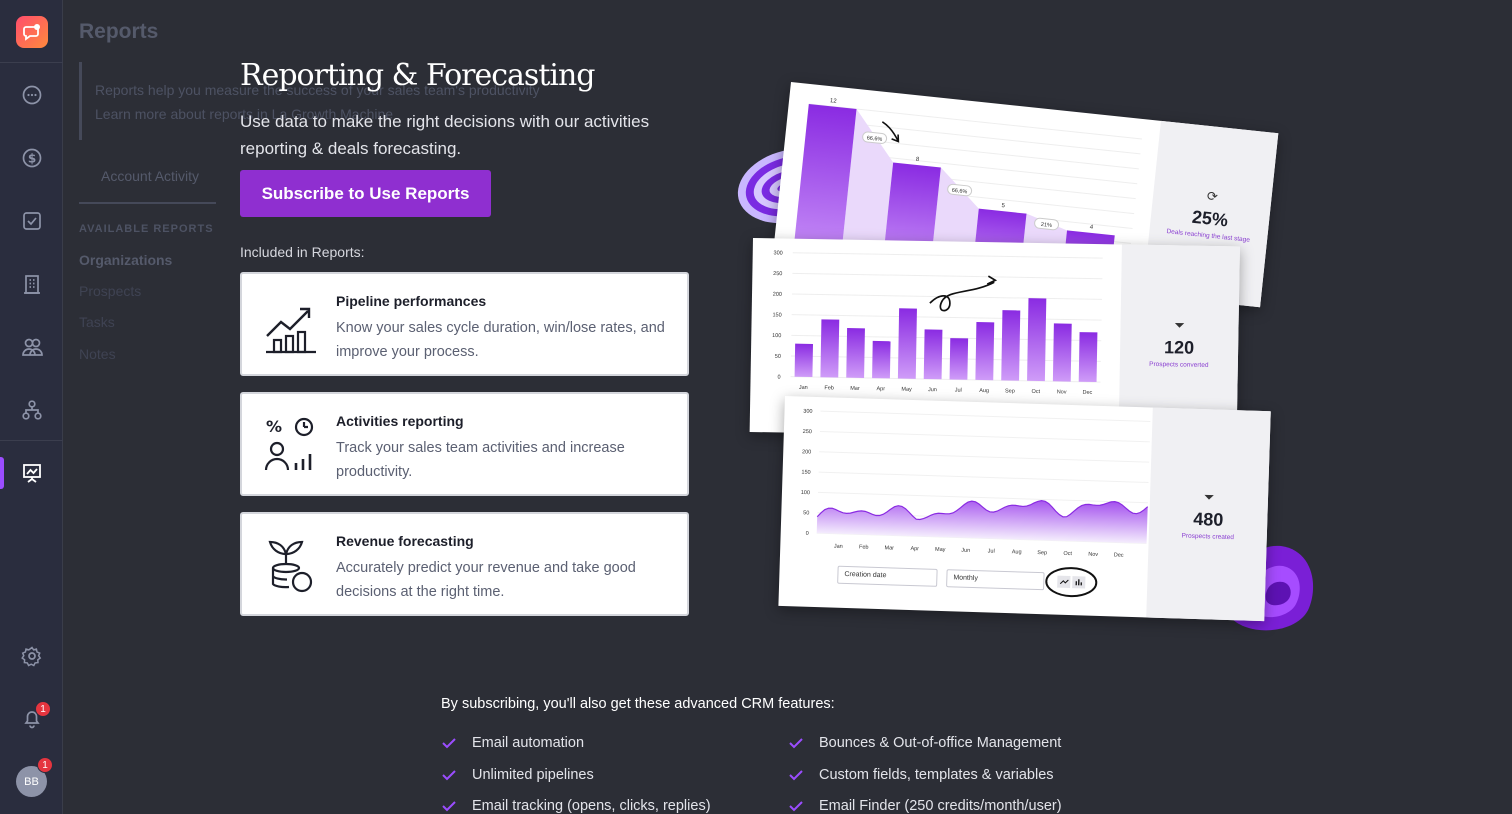  What do you see at coordinates (995, 580) in the screenshot?
I see `monthly-select: Monthly` at bounding box center [995, 580].